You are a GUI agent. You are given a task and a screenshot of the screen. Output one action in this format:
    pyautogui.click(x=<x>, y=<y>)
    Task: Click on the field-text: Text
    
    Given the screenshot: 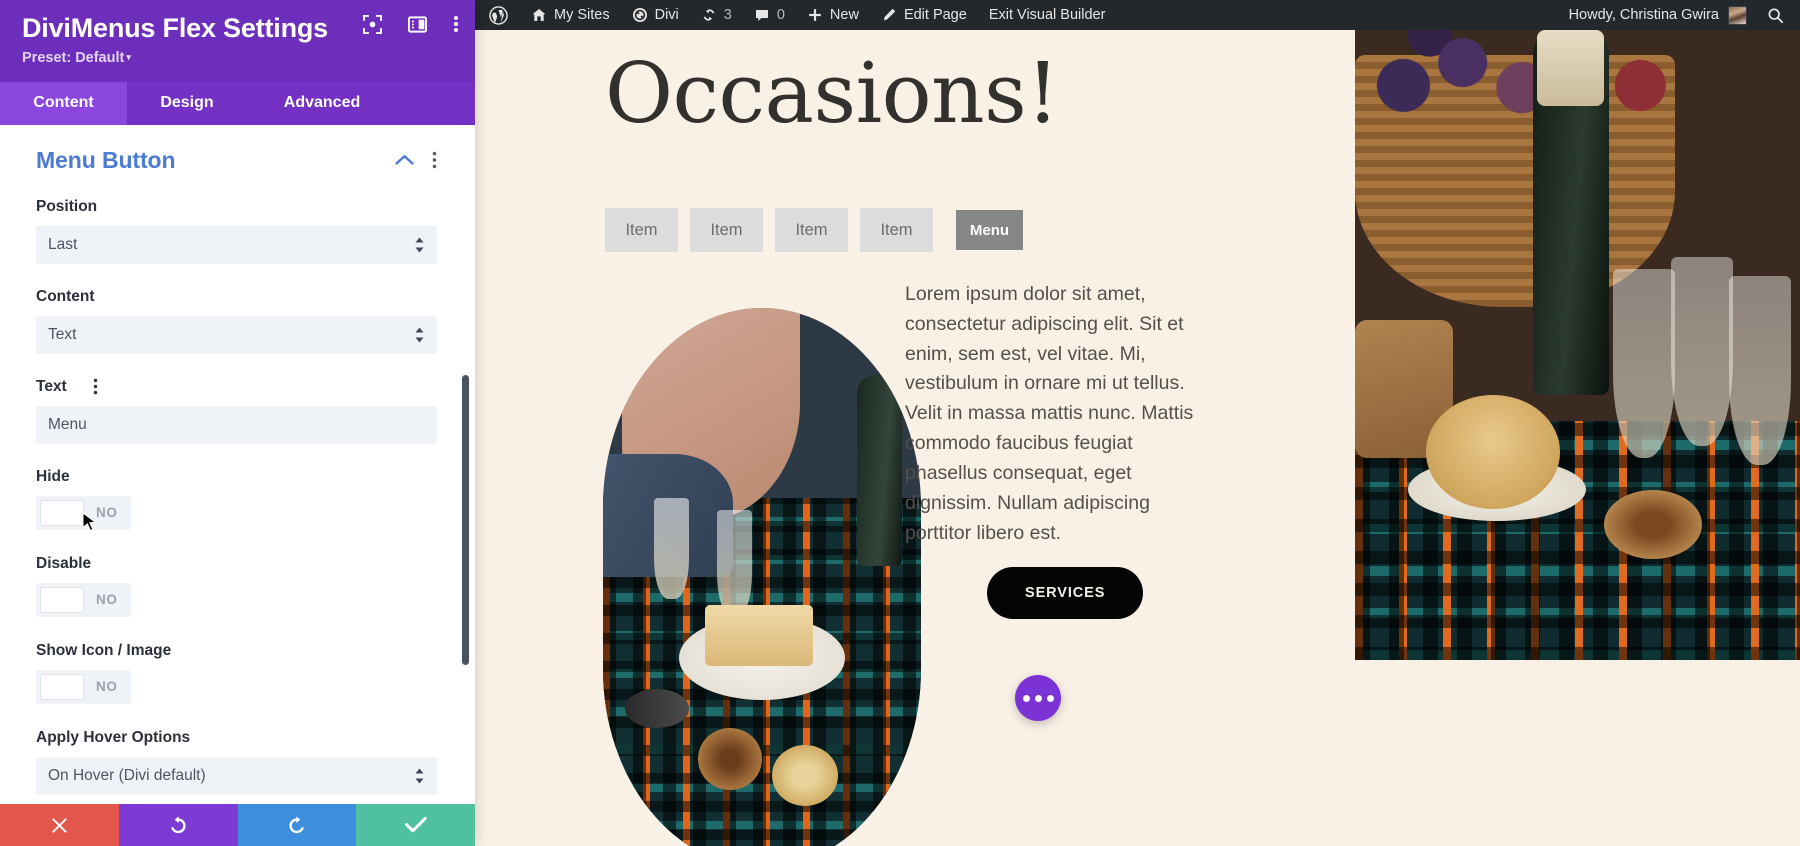 What is the action you would take?
    pyautogui.click(x=236, y=411)
    